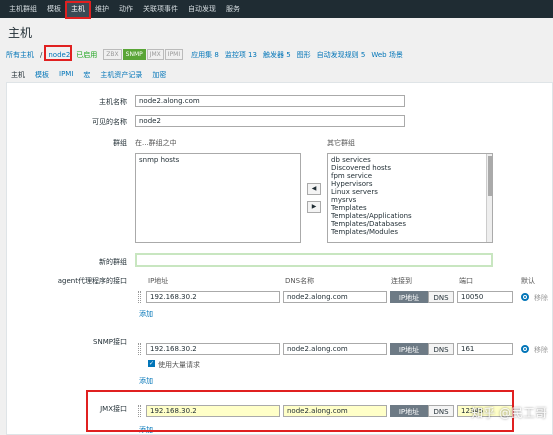 Image resolution: width=553 pixels, height=435 pixels. What do you see at coordinates (110, 342) in the screenshot?
I see `snmp-interface-label: SNMP接口` at bounding box center [110, 342].